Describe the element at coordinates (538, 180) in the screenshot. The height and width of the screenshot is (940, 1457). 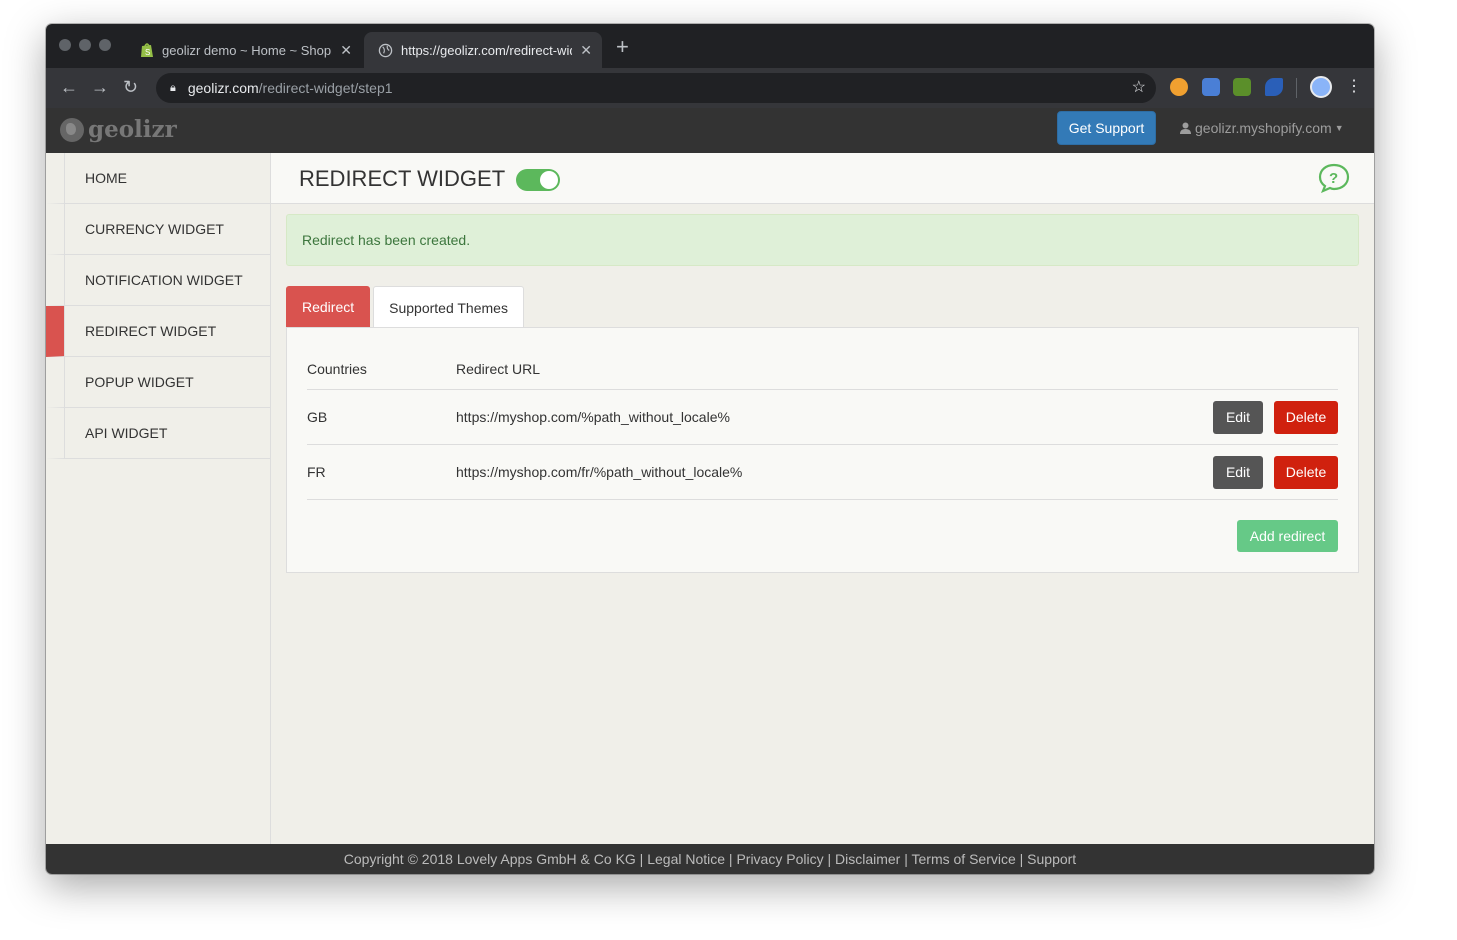
I see `widget-enabled-toggle` at that location.